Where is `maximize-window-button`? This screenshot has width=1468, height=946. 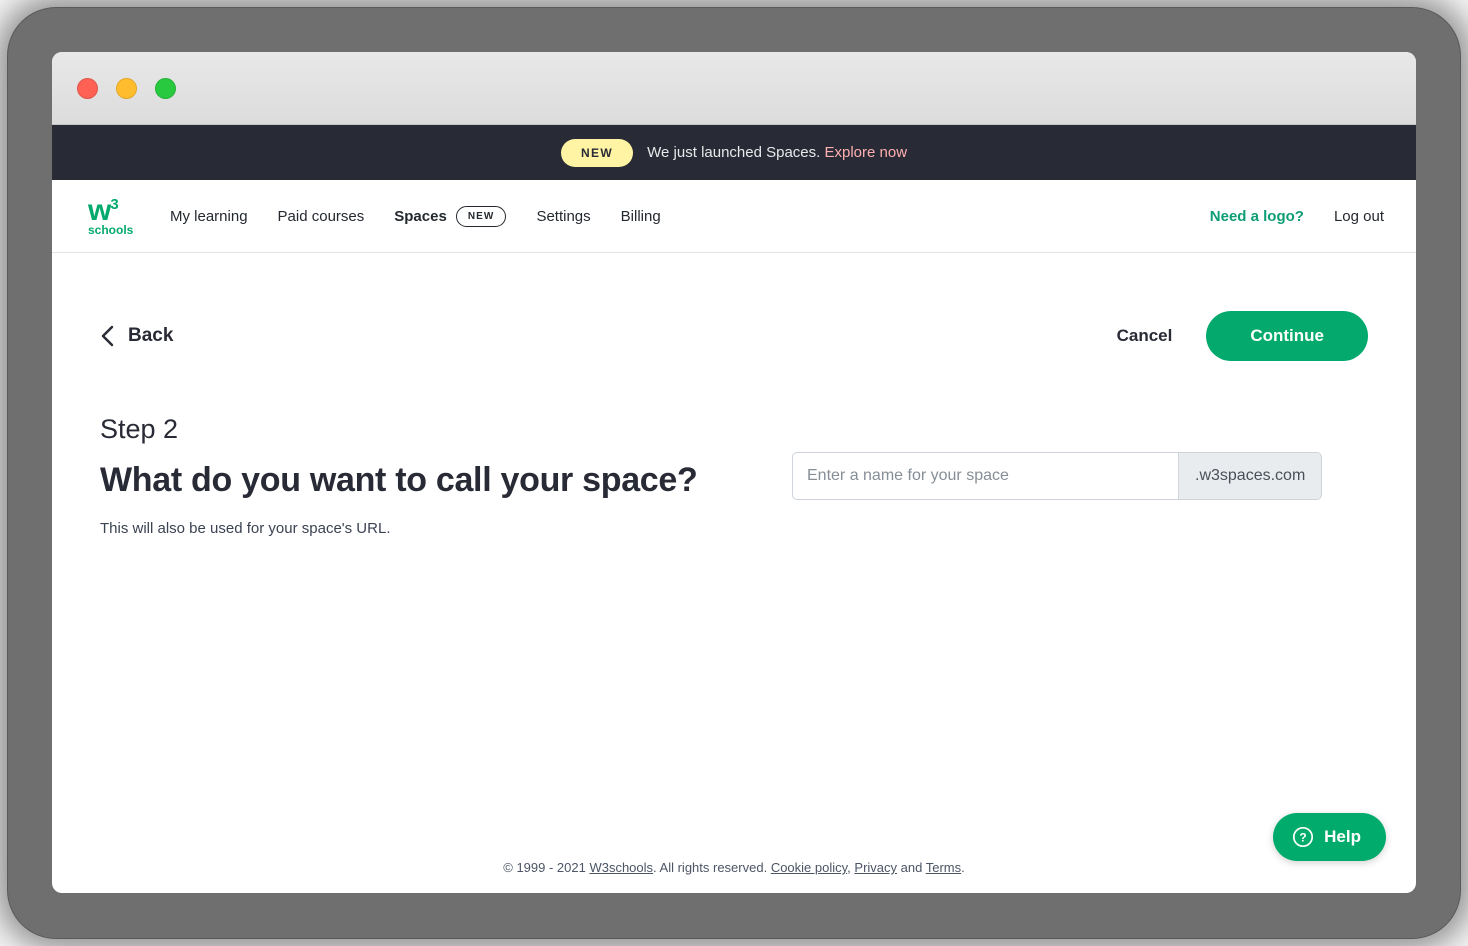 maximize-window-button is located at coordinates (165, 88).